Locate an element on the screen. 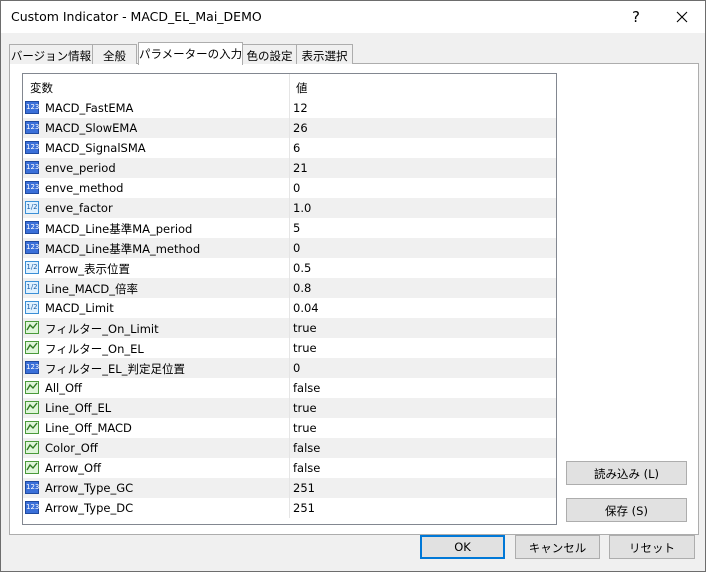  parameter-value: 0.8 is located at coordinates (302, 288).